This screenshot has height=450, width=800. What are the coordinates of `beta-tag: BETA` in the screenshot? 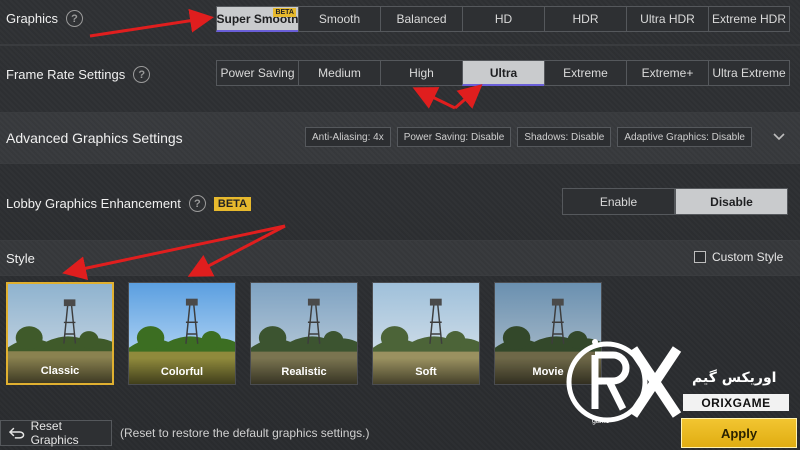 It's located at (284, 12).